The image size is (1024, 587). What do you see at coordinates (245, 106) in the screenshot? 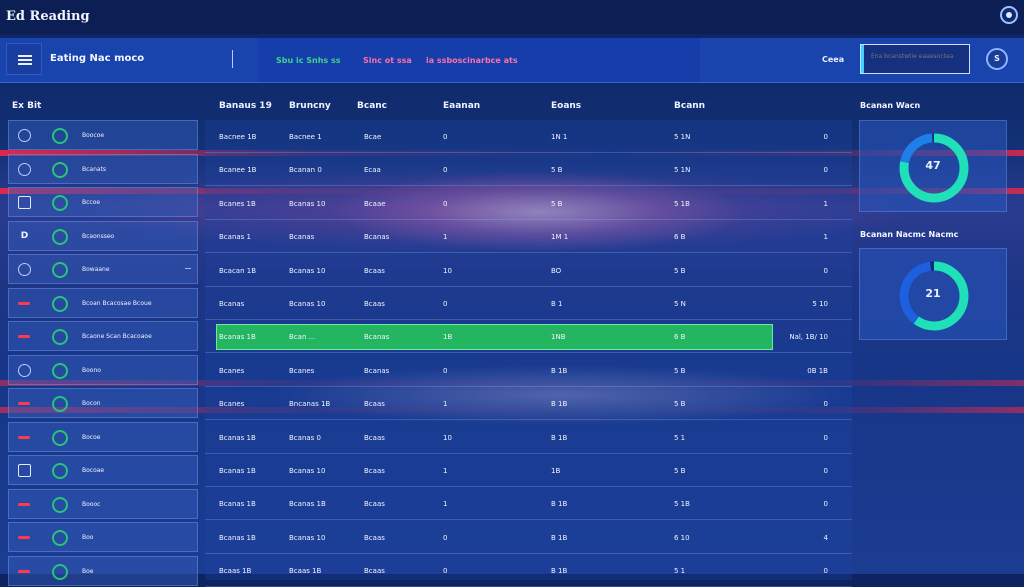
I see `column-header: Banaus 19` at bounding box center [245, 106].